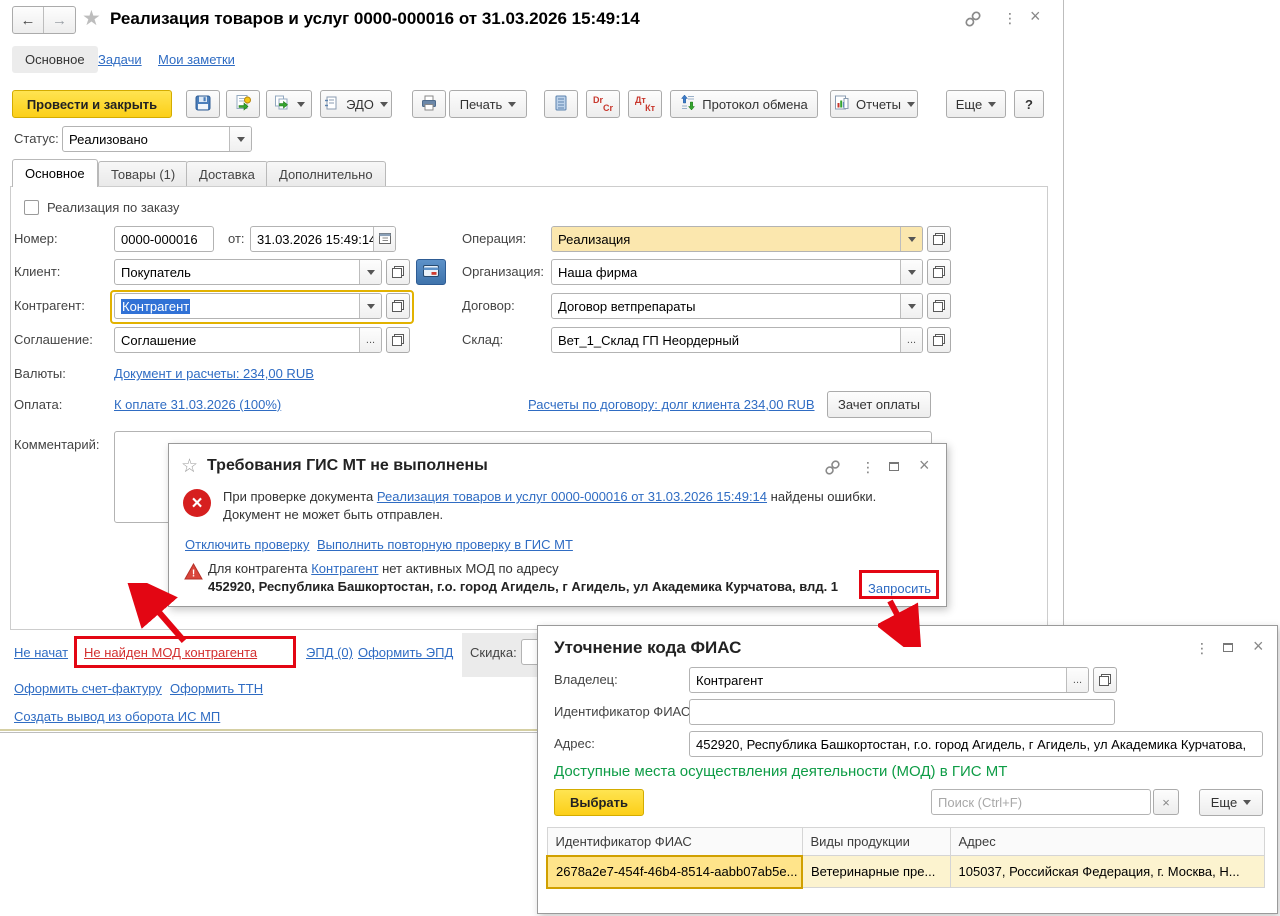 The image size is (1280, 916). I want to click on organization-dropdown-button, so click(911, 272).